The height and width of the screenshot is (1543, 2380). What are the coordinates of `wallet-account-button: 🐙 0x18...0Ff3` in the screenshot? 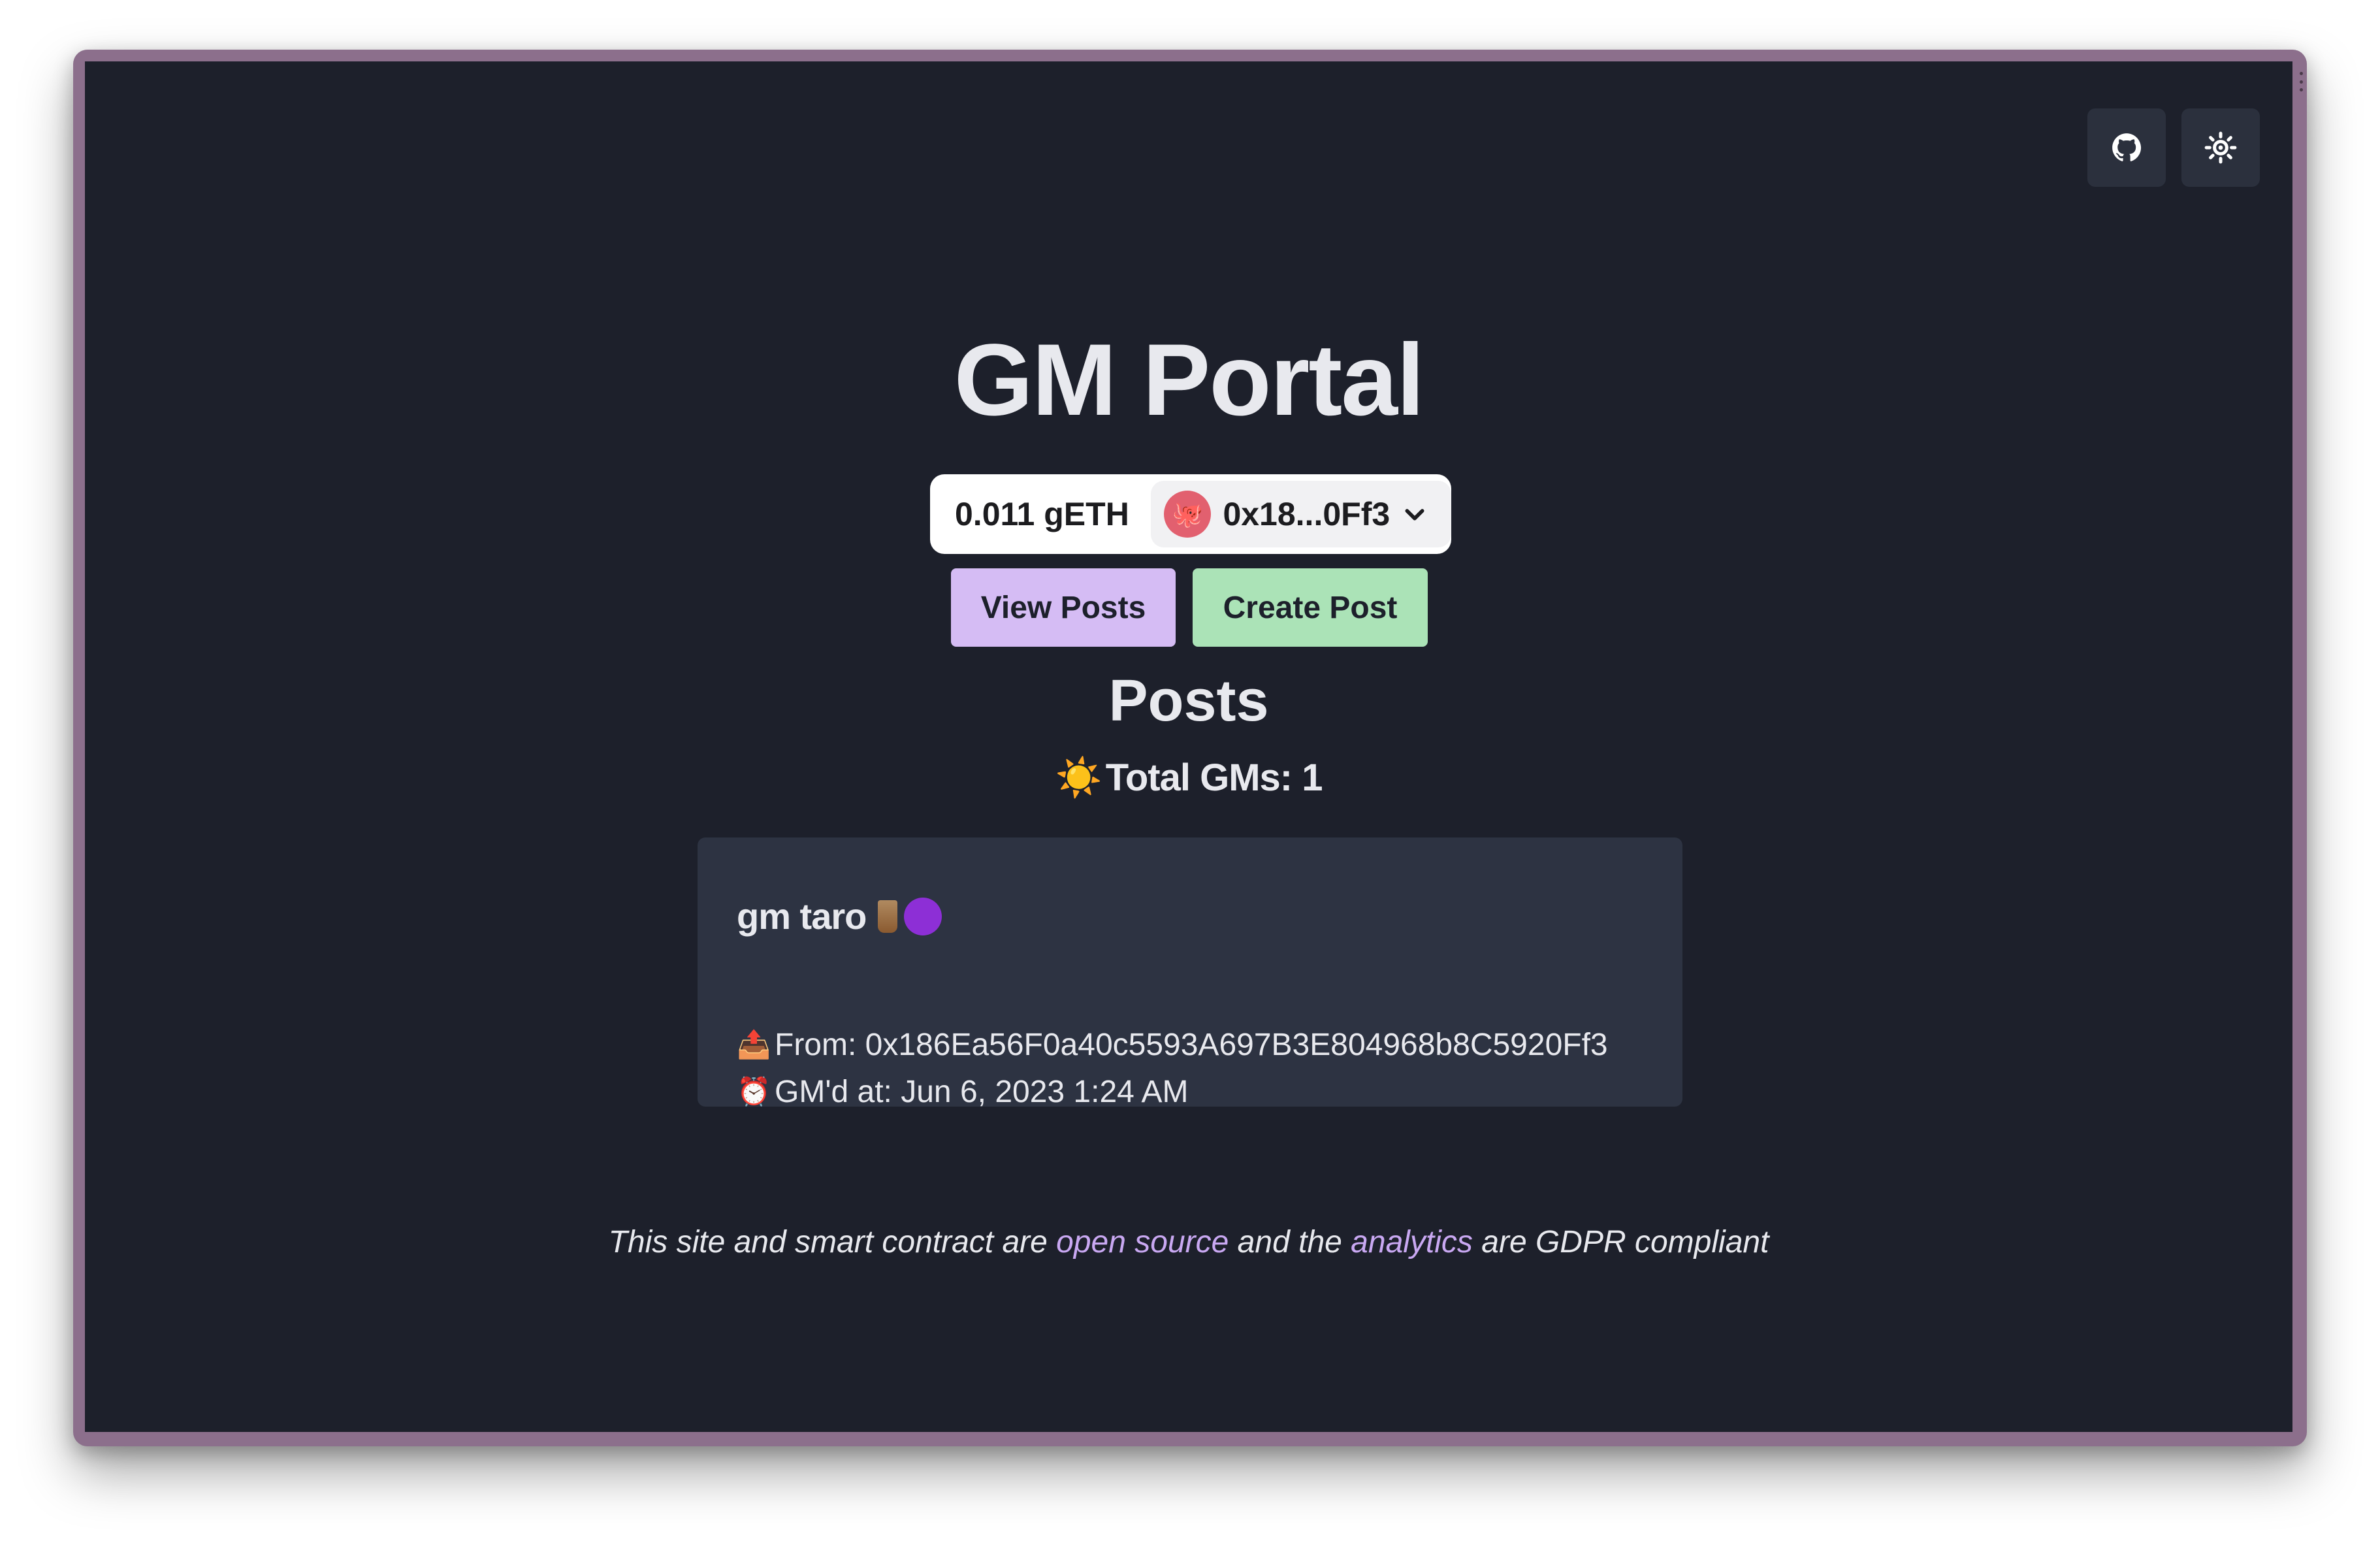 It's located at (1301, 514).